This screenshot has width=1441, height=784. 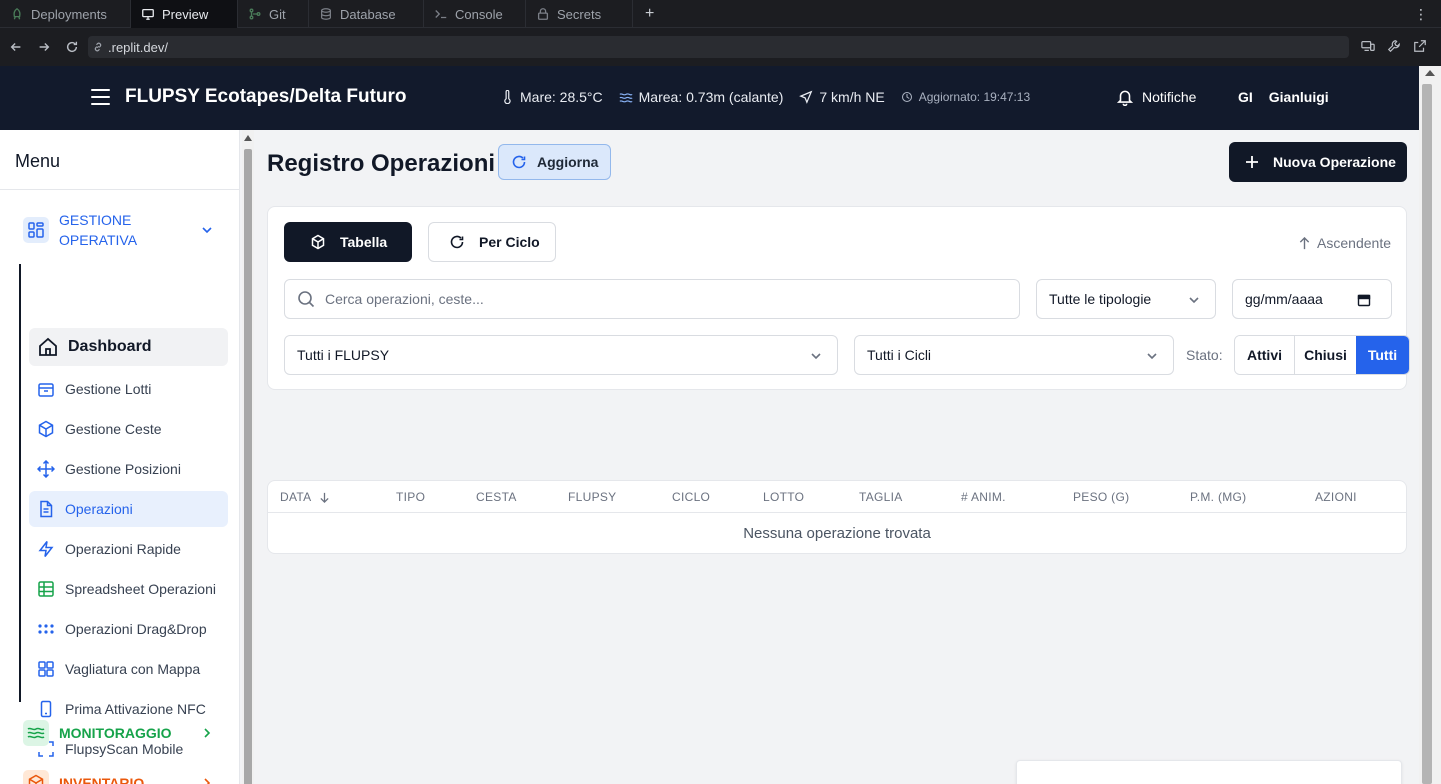 I want to click on sidebar-item-spreadsheet-operazioni: Spreadsheet Operazioni, so click(x=128, y=589).